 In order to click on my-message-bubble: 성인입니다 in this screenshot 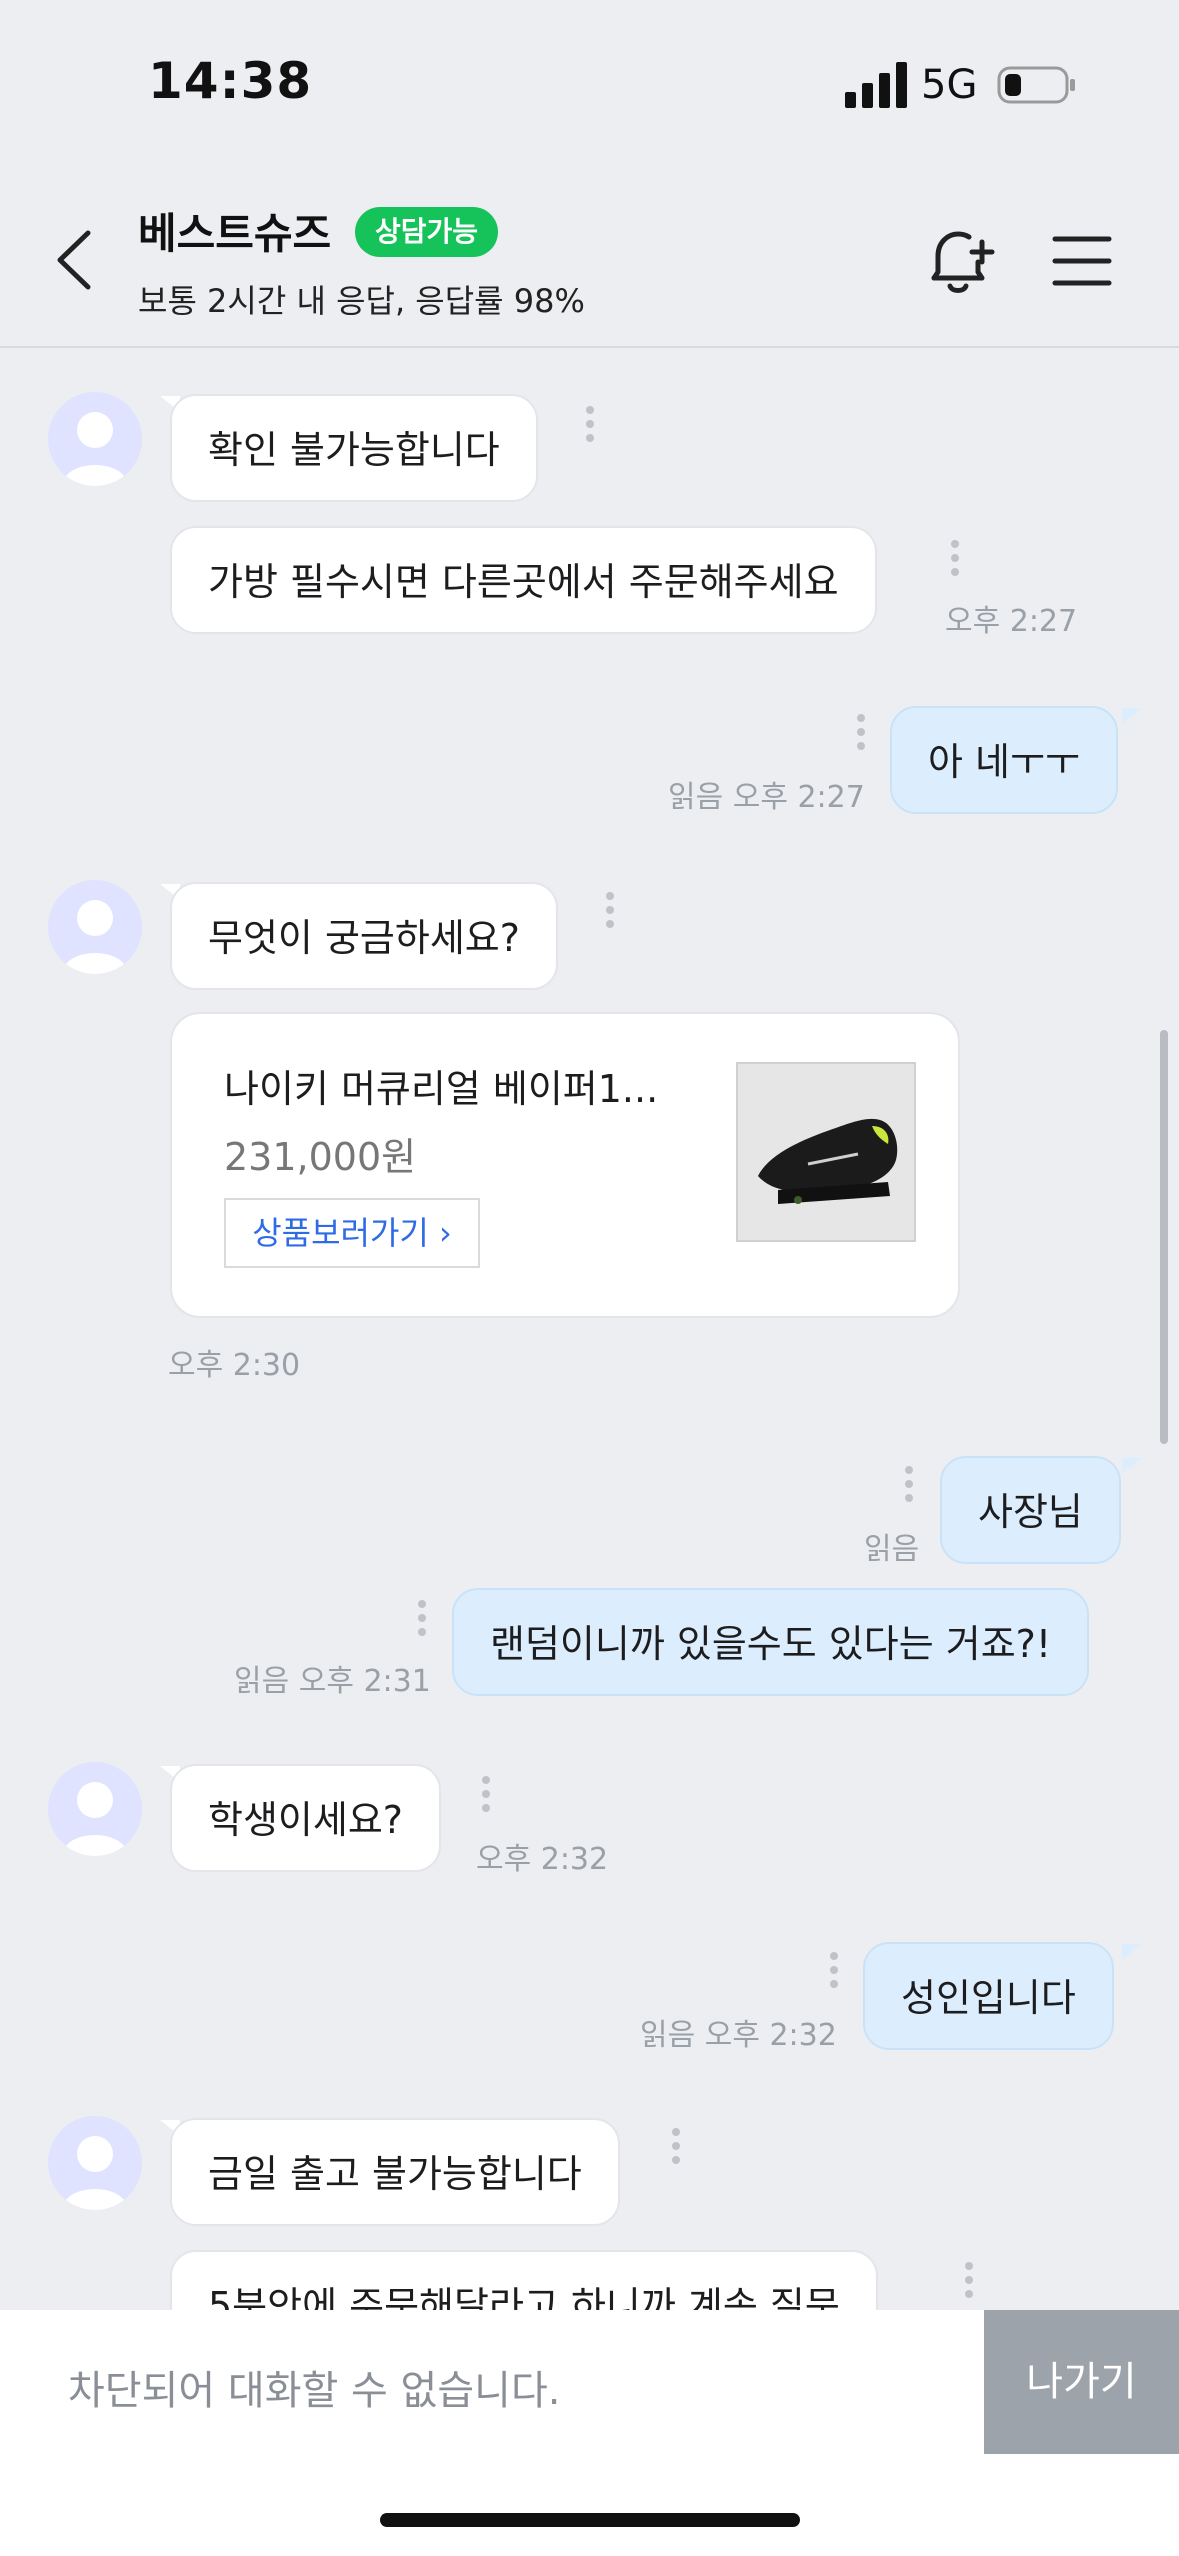, I will do `click(988, 1996)`.